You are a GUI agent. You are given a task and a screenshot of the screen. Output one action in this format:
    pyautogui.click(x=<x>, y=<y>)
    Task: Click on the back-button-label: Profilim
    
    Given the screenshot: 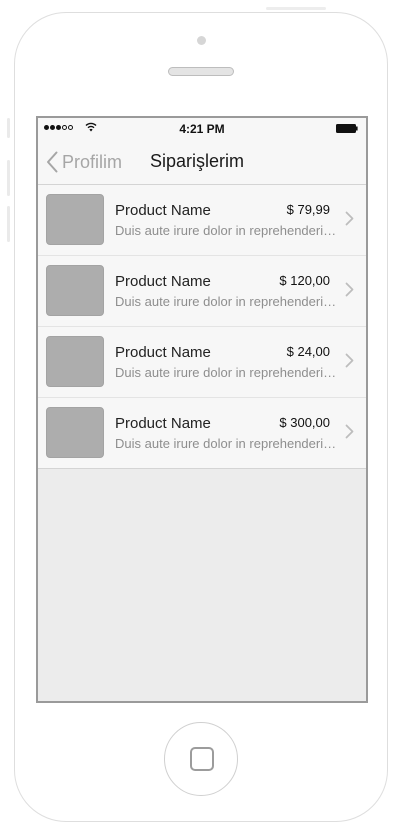 What is the action you would take?
    pyautogui.click(x=92, y=161)
    